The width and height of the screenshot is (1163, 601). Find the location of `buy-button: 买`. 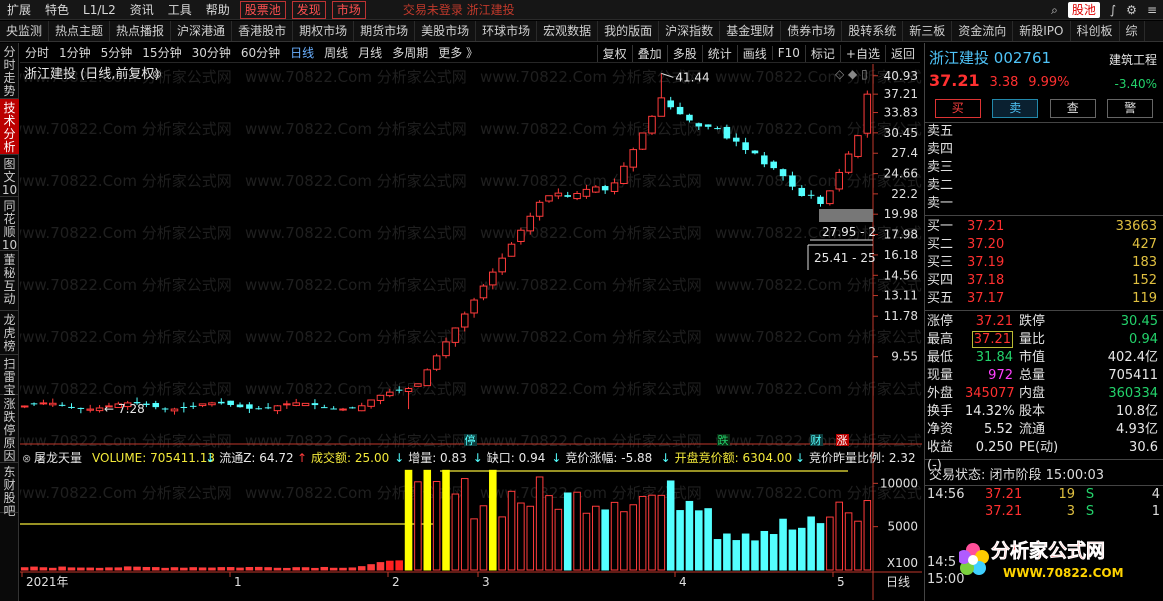

buy-button: 买 is located at coordinates (957, 108).